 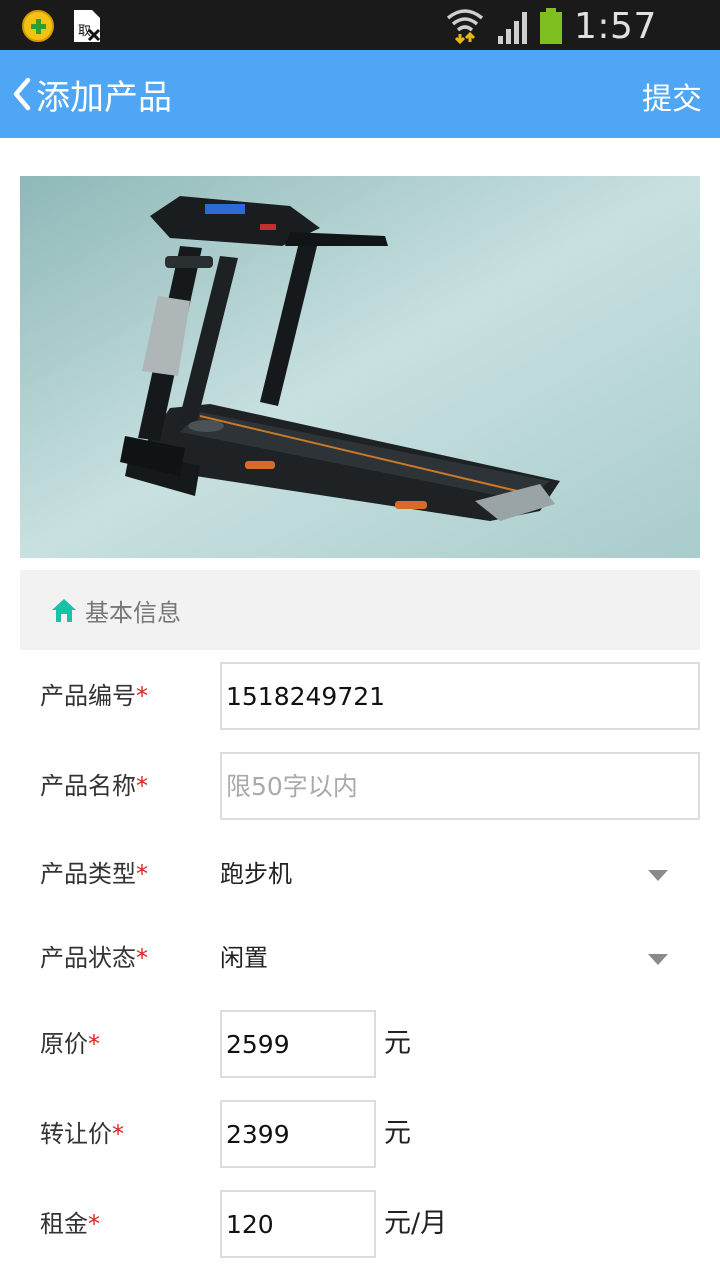 I want to click on original-price-label: 原价*, so click(x=70, y=1044).